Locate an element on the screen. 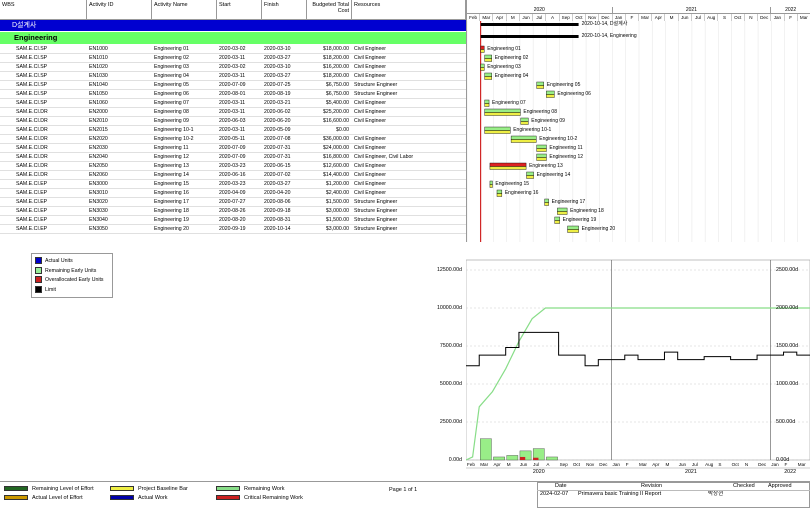 The height and width of the screenshot is (508, 810). histogram-month: Apr is located at coordinates (656, 464).